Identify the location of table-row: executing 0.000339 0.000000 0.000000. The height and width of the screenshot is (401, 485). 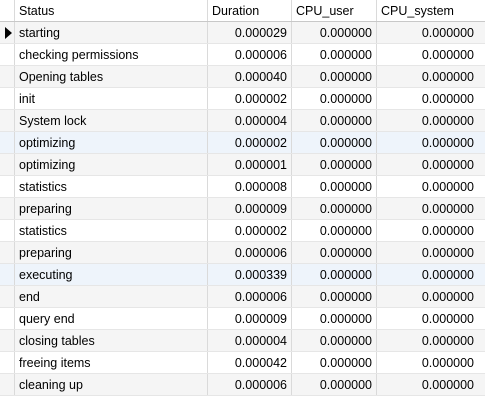
(242, 275).